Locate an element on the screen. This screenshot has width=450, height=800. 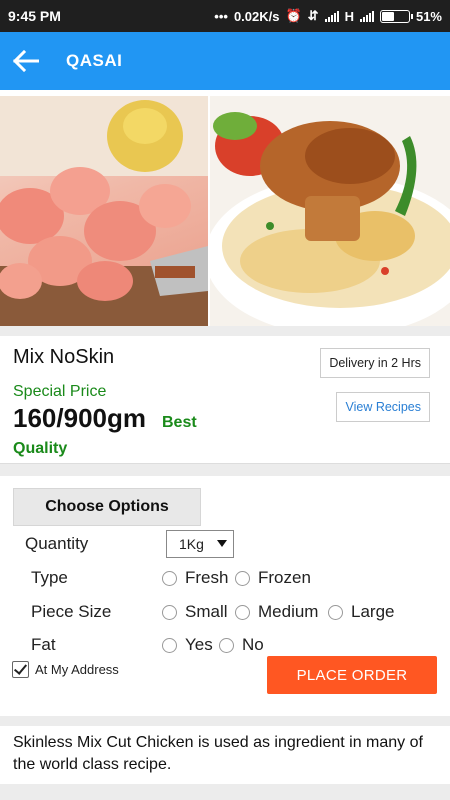
radio-label: Medium is located at coordinates (288, 611).